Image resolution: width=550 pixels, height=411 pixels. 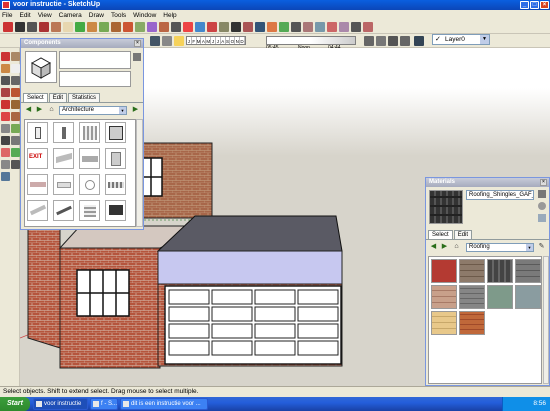 I want to click on section-plane-icon, so click(x=296, y=27).